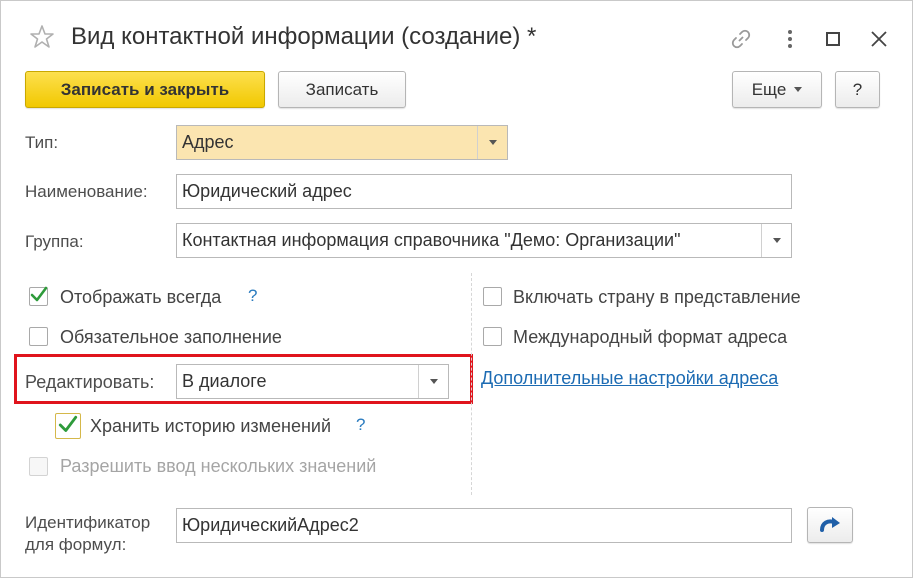 The height and width of the screenshot is (578, 913). I want to click on type-select: Адрес, so click(342, 142).